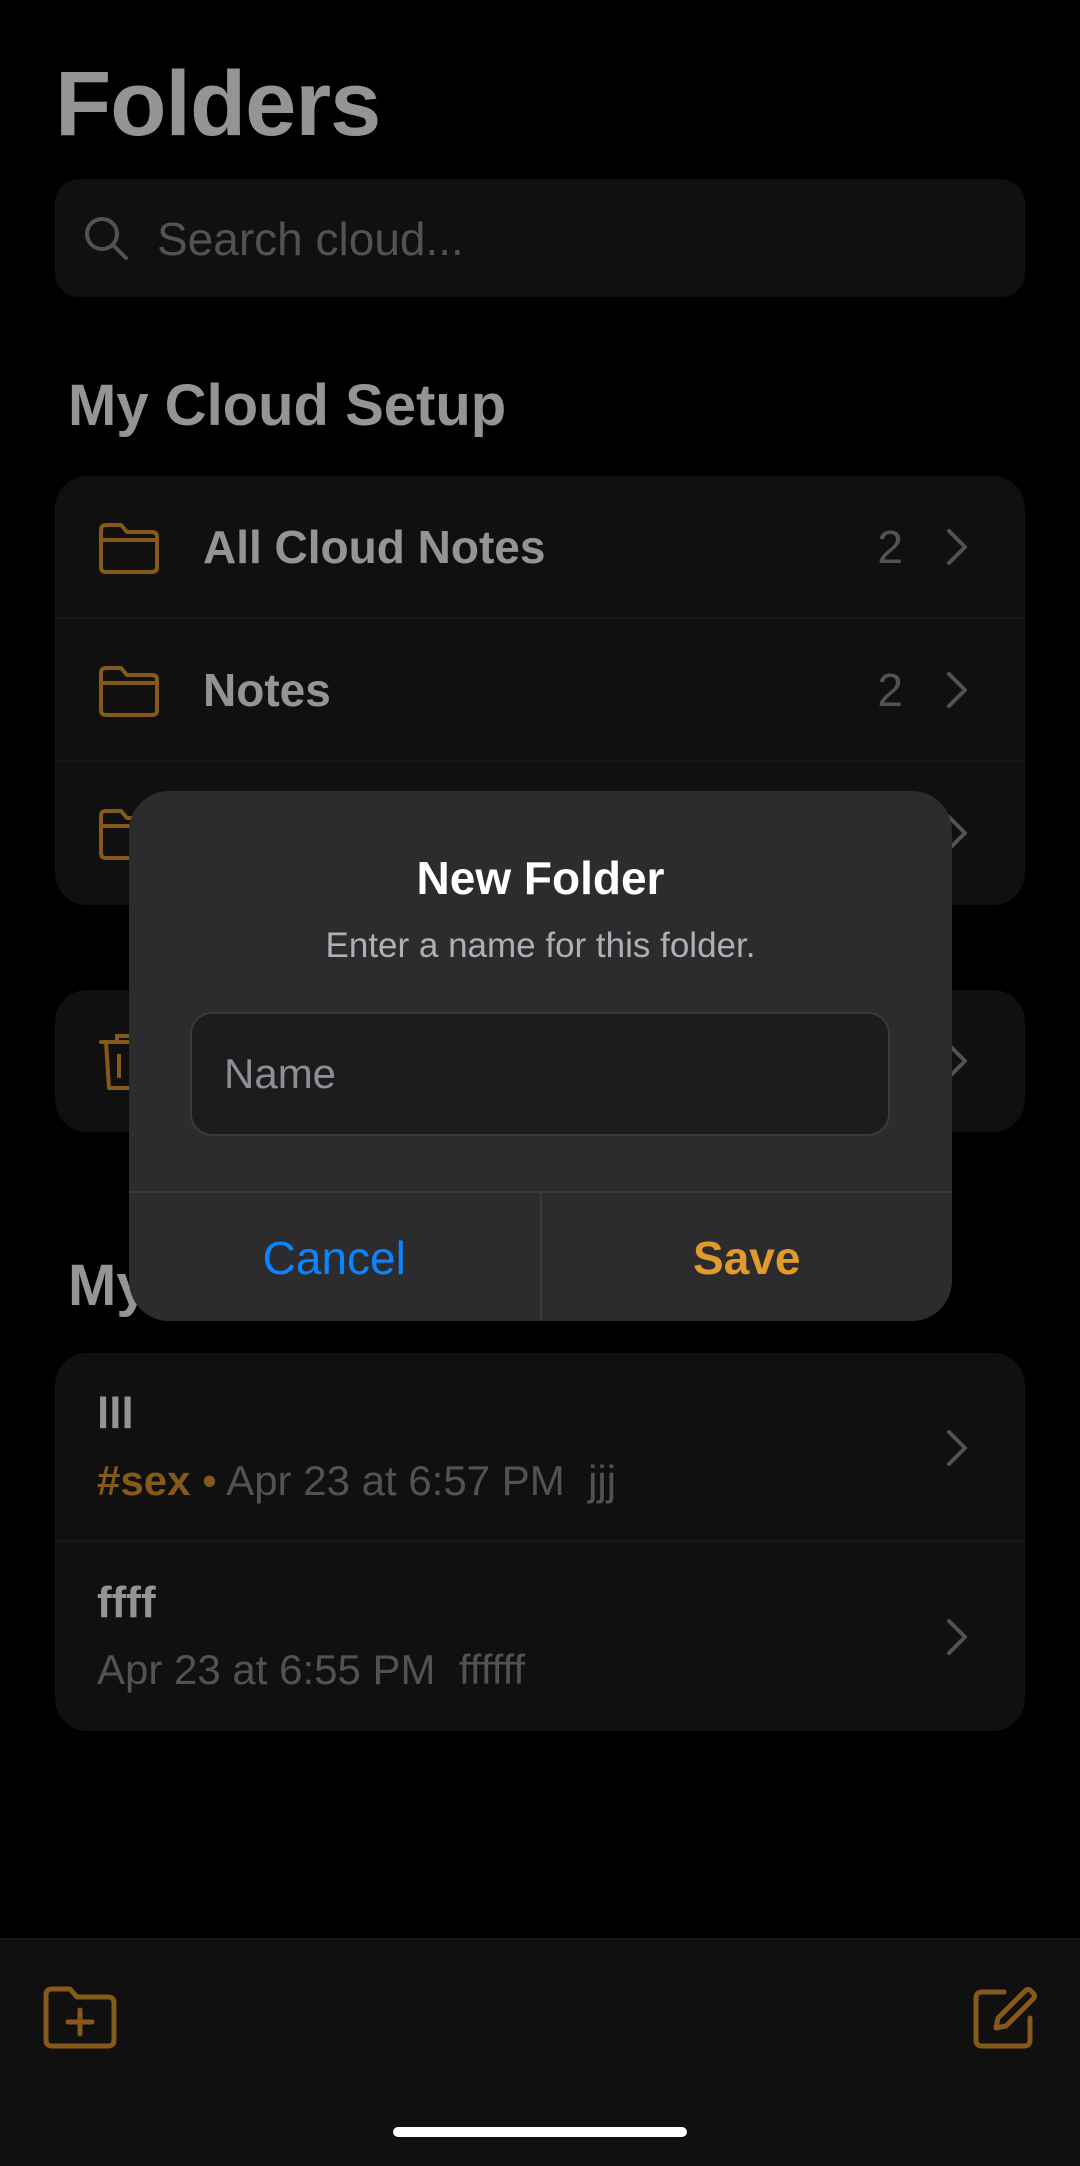 Image resolution: width=1080 pixels, height=2166 pixels. I want to click on dialog-title: New Folder, so click(540, 878).